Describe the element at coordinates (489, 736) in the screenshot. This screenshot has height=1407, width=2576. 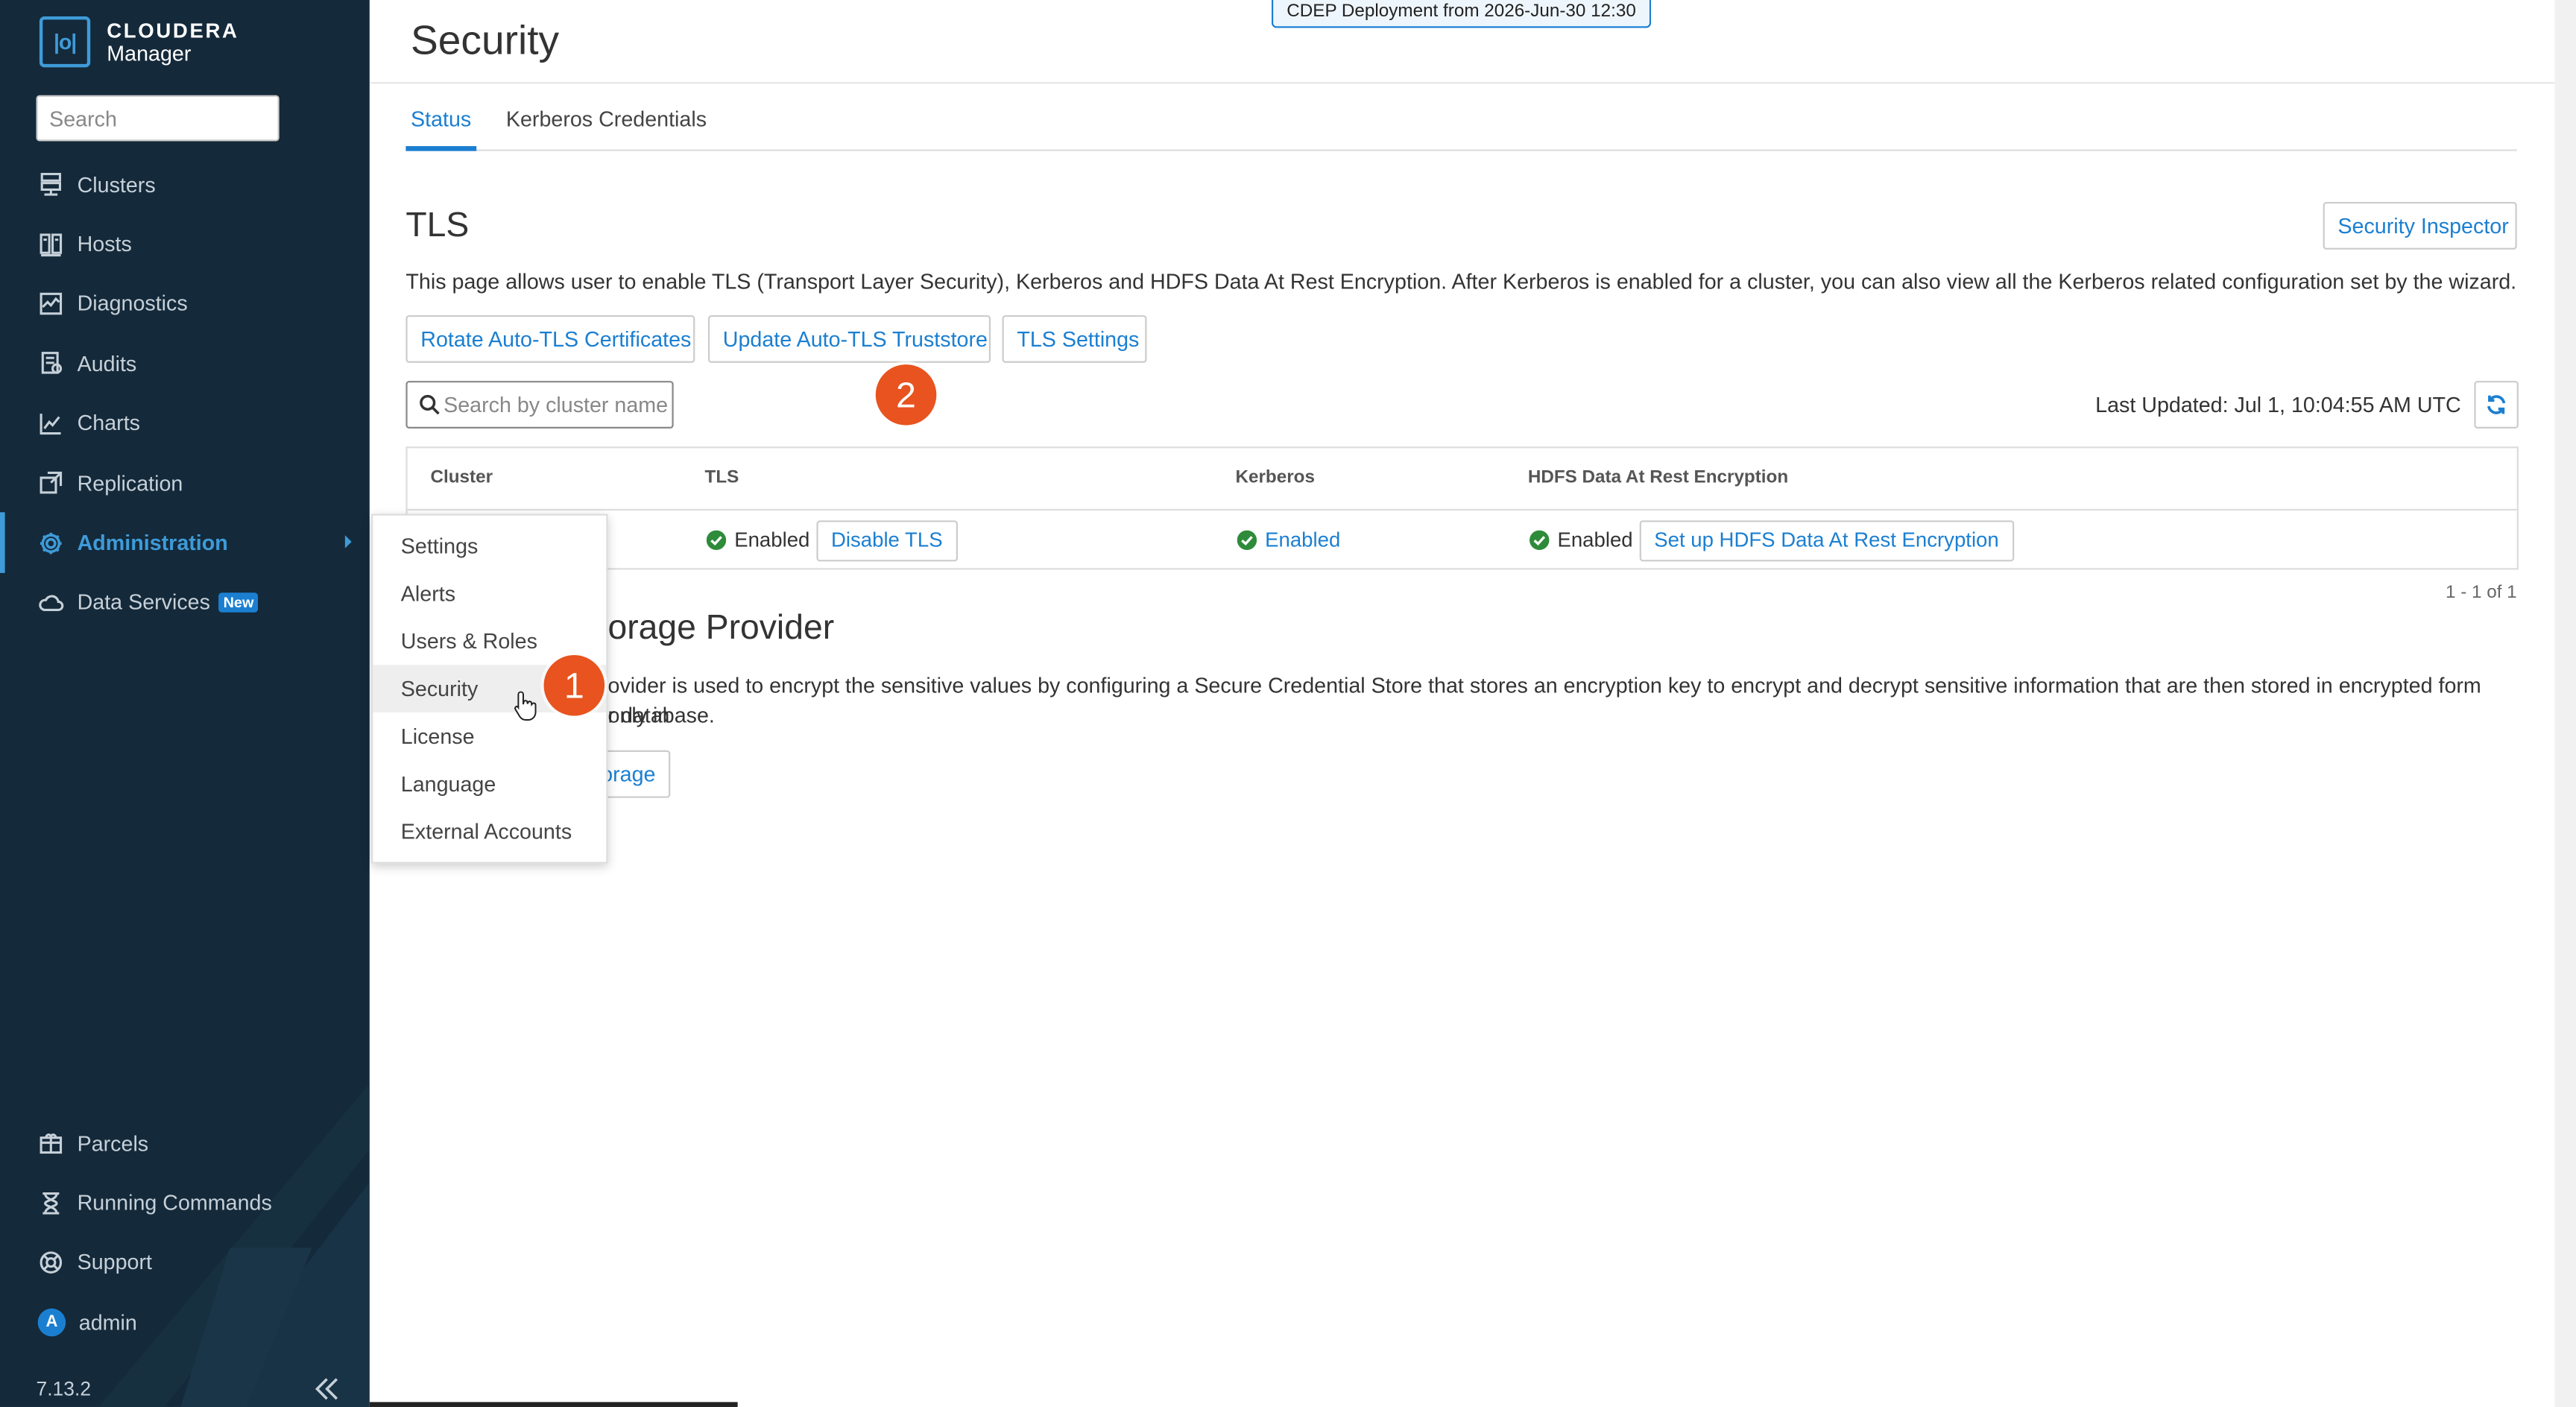
I see `menu-item-license: License` at that location.